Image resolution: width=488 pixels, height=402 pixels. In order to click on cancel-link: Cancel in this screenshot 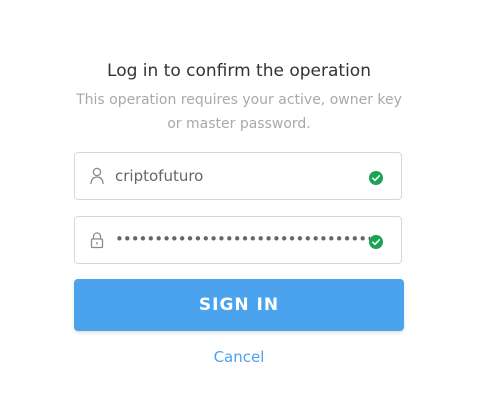, I will do `click(239, 357)`.